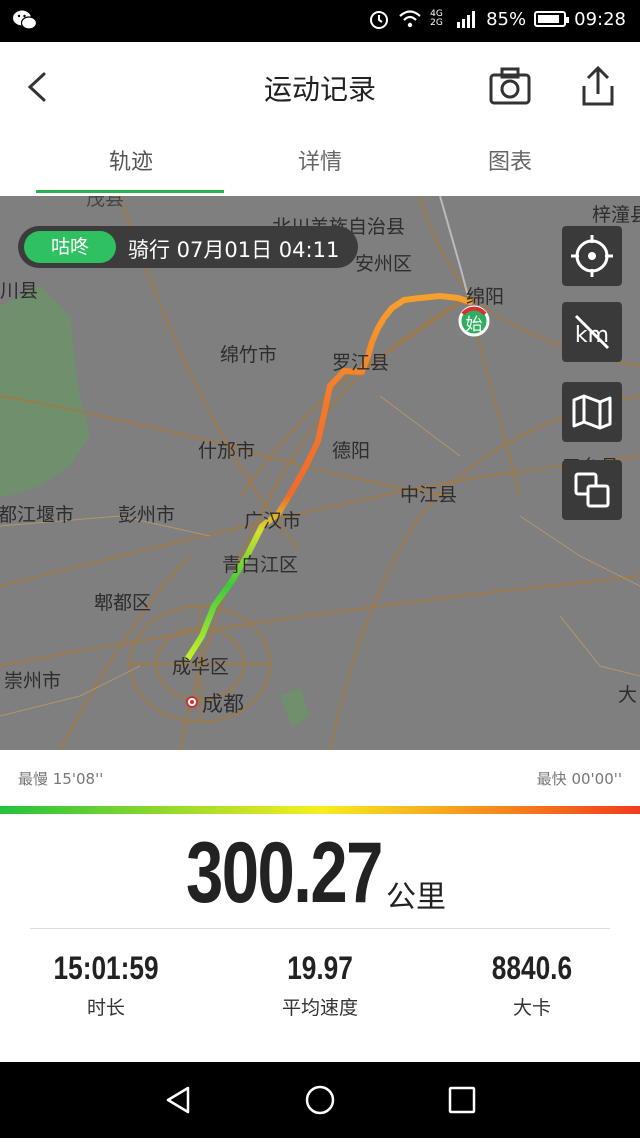  What do you see at coordinates (33, 681) in the screenshot?
I see `map-label: 崇州市` at bounding box center [33, 681].